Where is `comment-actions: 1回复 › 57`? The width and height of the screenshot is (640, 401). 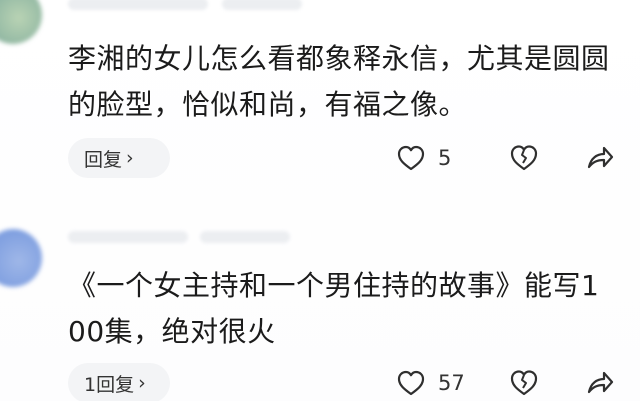 comment-actions: 1回复 › 57 is located at coordinates (348, 382).